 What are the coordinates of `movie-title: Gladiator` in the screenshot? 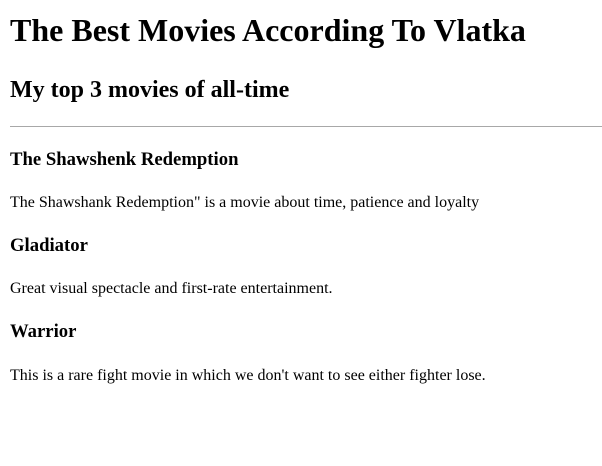 It's located at (49, 245).